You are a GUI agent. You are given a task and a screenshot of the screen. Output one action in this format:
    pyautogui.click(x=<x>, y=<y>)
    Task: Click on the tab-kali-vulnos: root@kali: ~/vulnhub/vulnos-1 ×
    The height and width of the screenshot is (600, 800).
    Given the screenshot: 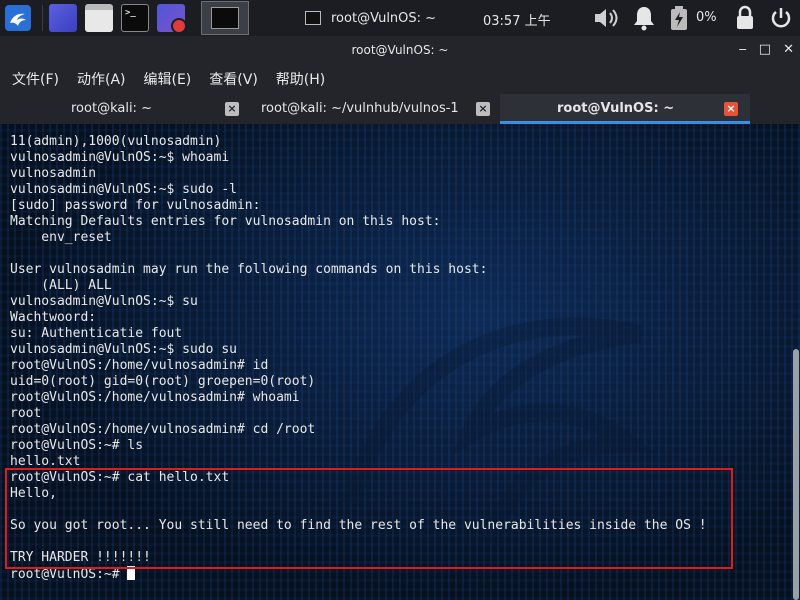 What is the action you would take?
    pyautogui.click(x=375, y=109)
    